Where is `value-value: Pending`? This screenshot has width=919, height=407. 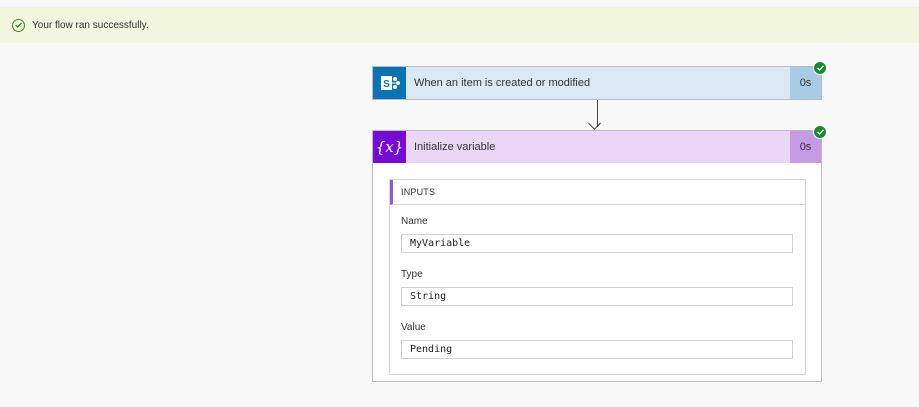 value-value: Pending is located at coordinates (597, 349).